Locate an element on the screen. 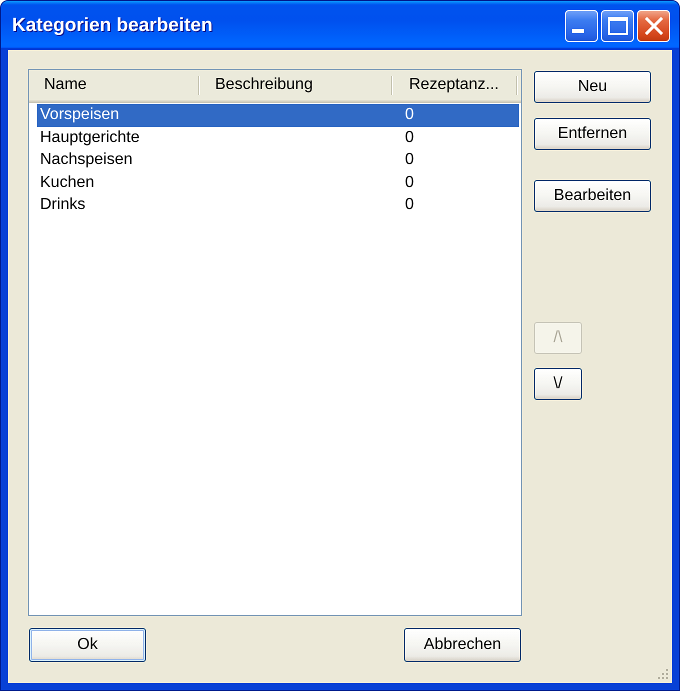 Image resolution: width=680 pixels, height=691 pixels. name-cell-text: Kuchen is located at coordinates (66, 183).